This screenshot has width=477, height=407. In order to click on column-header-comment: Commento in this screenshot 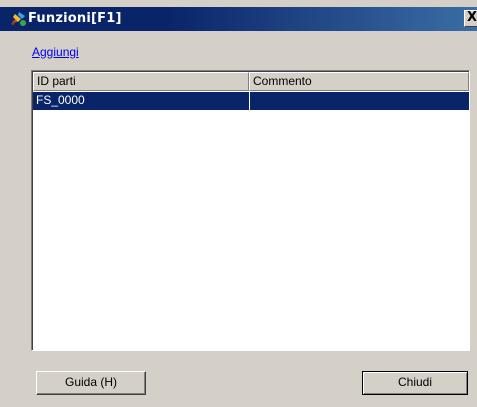, I will do `click(359, 81)`.